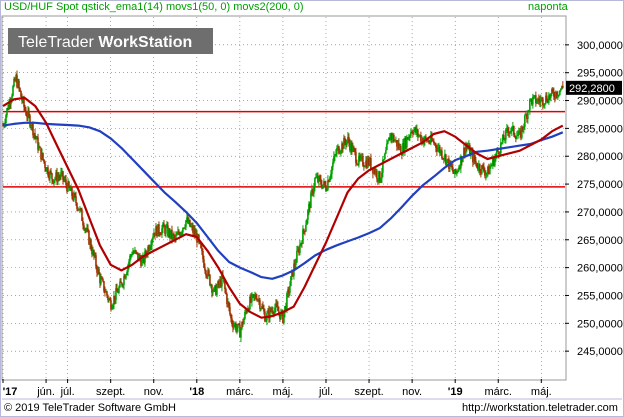 The image size is (624, 417). What do you see at coordinates (600, 46) in the screenshot?
I see `y-tick-label: 300,0000` at bounding box center [600, 46].